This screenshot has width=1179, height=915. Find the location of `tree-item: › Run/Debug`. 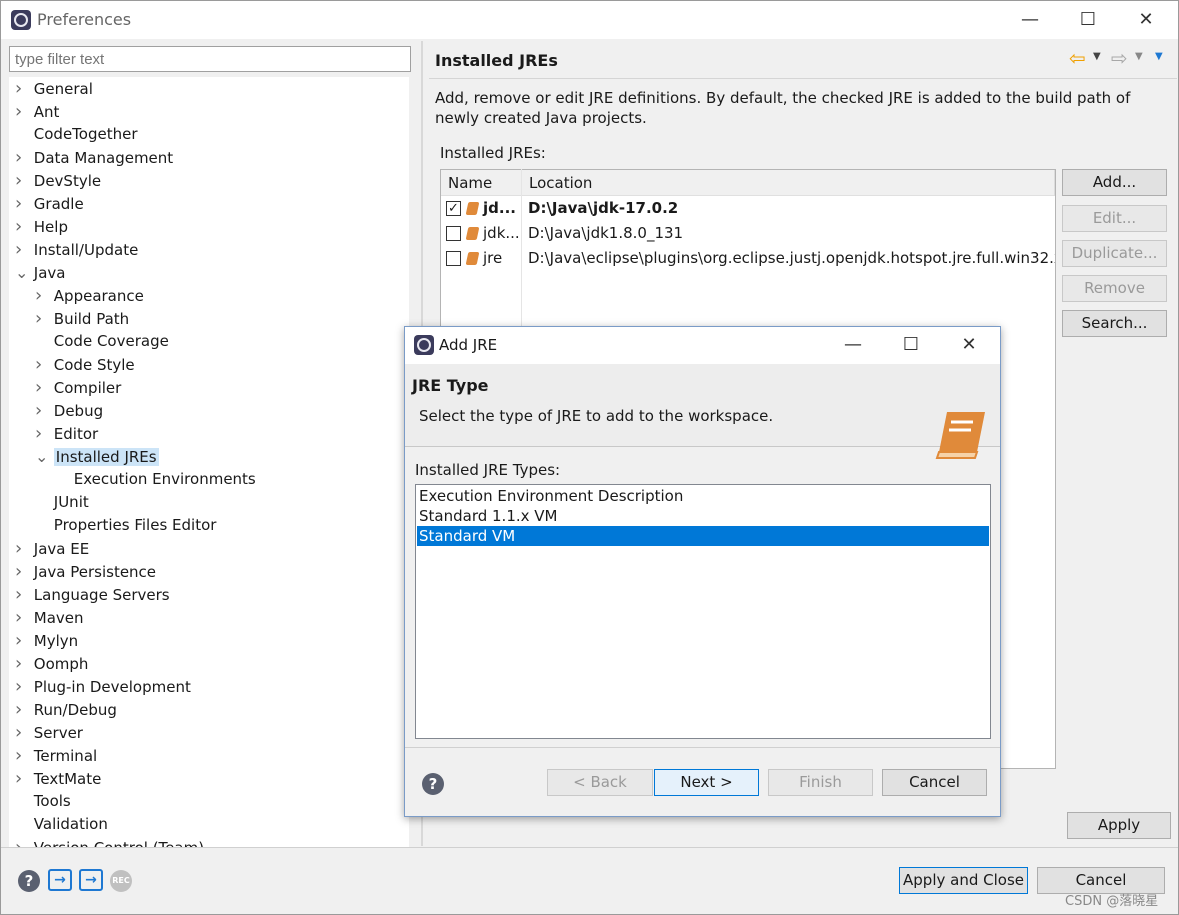

tree-item: › Run/Debug is located at coordinates (66, 709).